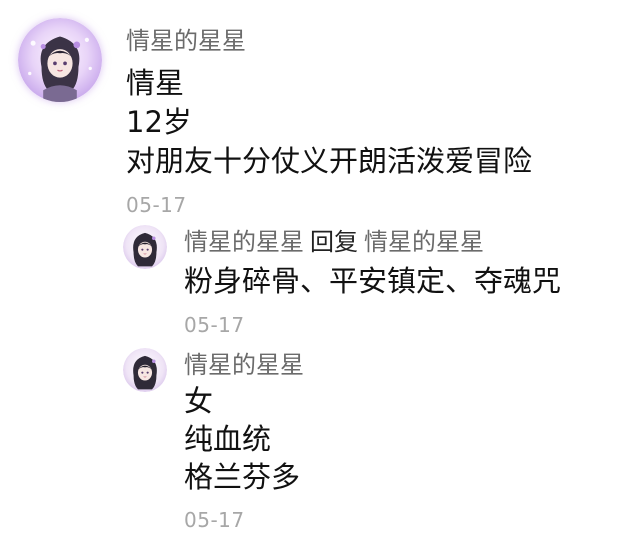 The height and width of the screenshot is (534, 640). What do you see at coordinates (242, 477) in the screenshot?
I see `reply-text-line: 格兰芬多` at bounding box center [242, 477].